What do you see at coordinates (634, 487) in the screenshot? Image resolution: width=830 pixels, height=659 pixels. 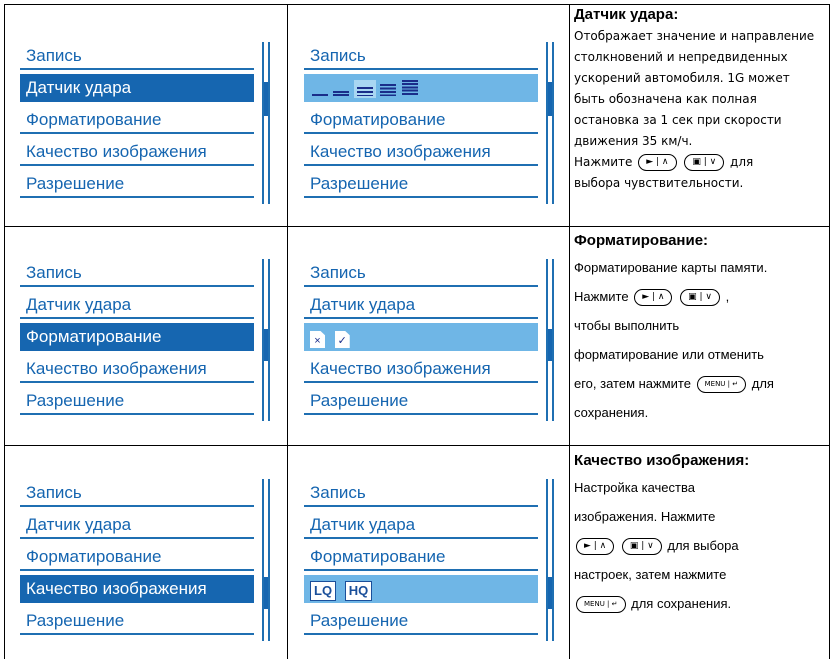 I see `desc-line: Настройка качества` at bounding box center [634, 487].